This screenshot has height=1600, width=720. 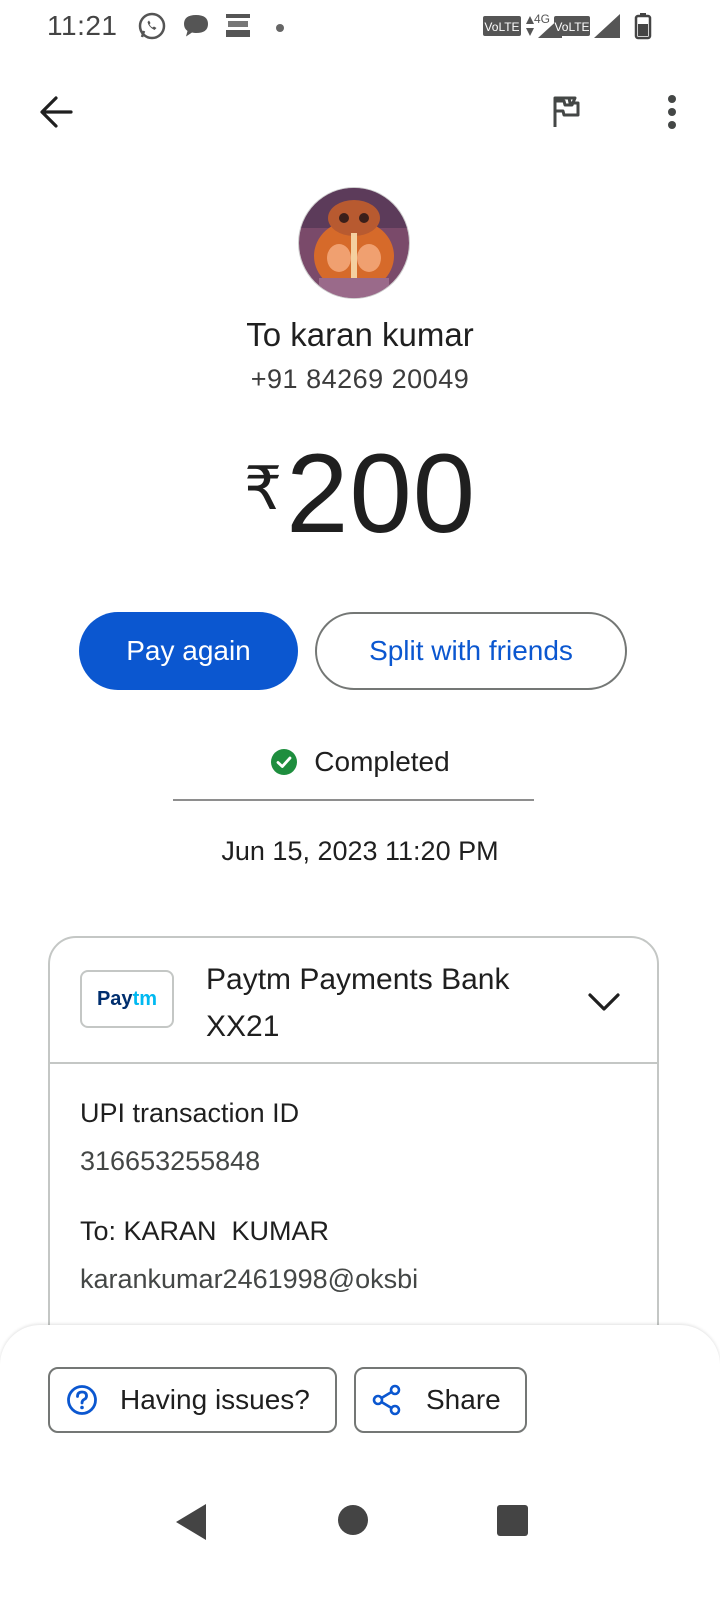 I want to click on report-flag-button, so click(x=566, y=112).